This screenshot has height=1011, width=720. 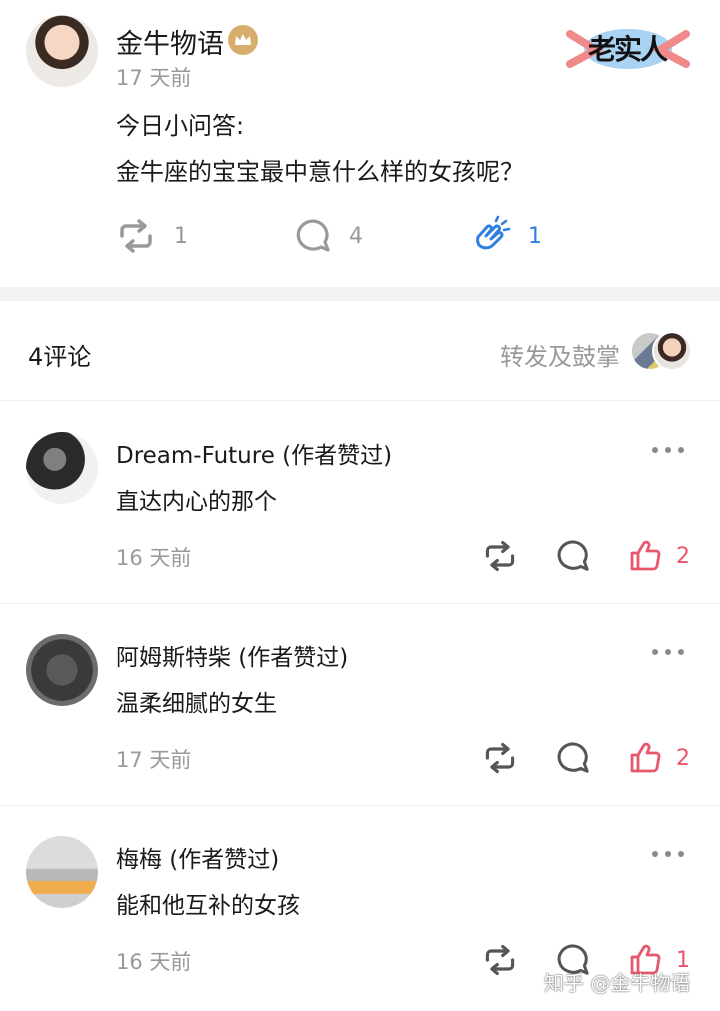 I want to click on comment-button: 4, so click(x=329, y=236).